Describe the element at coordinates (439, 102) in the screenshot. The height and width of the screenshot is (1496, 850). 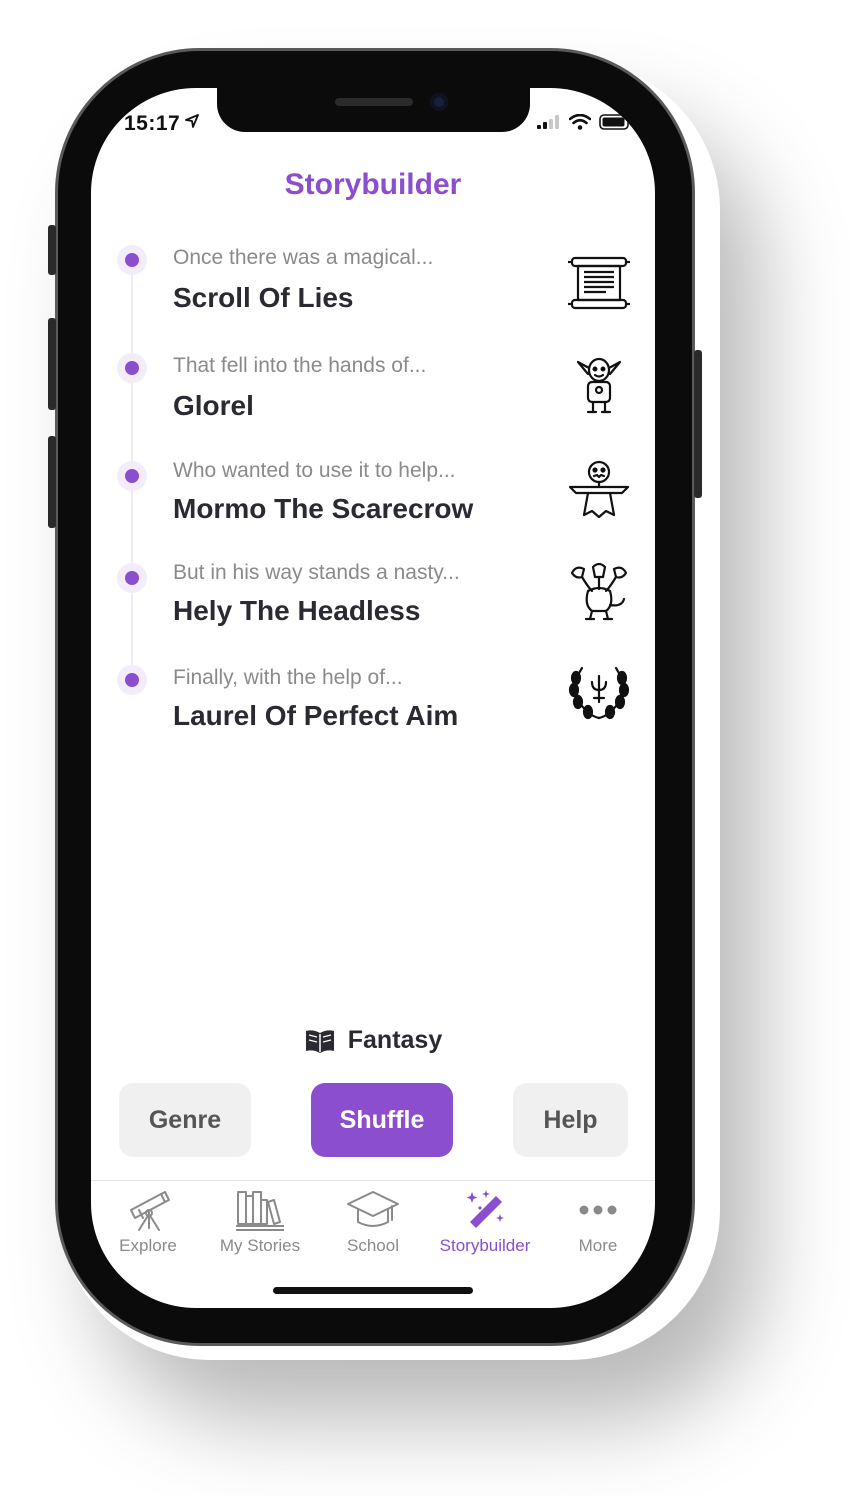
I see `front-camera` at that location.